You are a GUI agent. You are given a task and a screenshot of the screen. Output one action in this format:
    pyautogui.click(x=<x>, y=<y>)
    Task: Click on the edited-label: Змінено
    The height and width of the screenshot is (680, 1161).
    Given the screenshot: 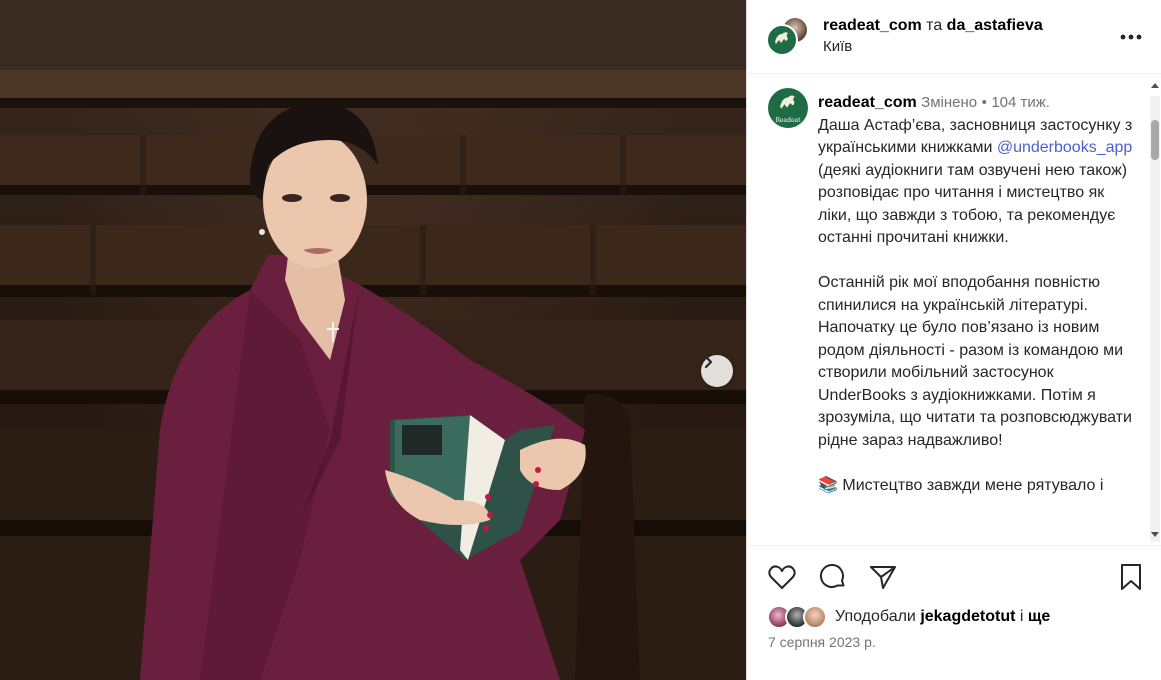 What is the action you would take?
    pyautogui.click(x=949, y=102)
    